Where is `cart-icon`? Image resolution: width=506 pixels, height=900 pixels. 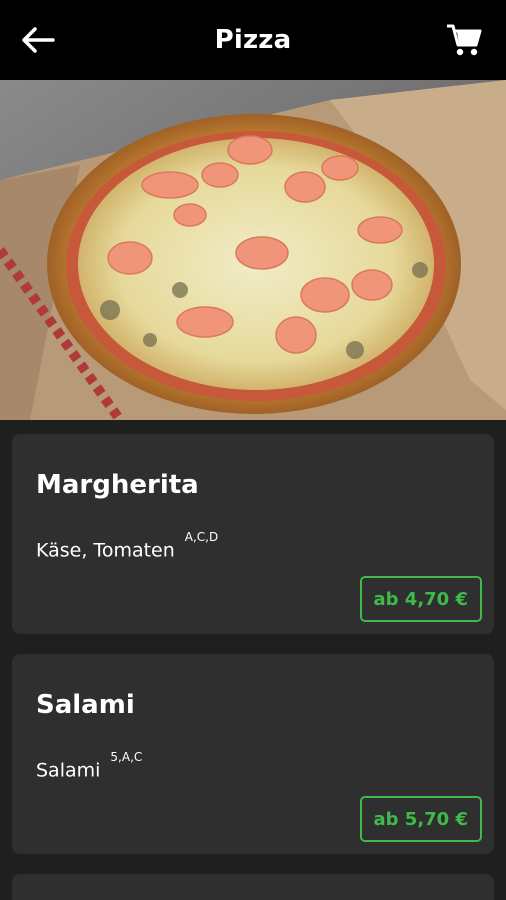 cart-icon is located at coordinates (464, 40).